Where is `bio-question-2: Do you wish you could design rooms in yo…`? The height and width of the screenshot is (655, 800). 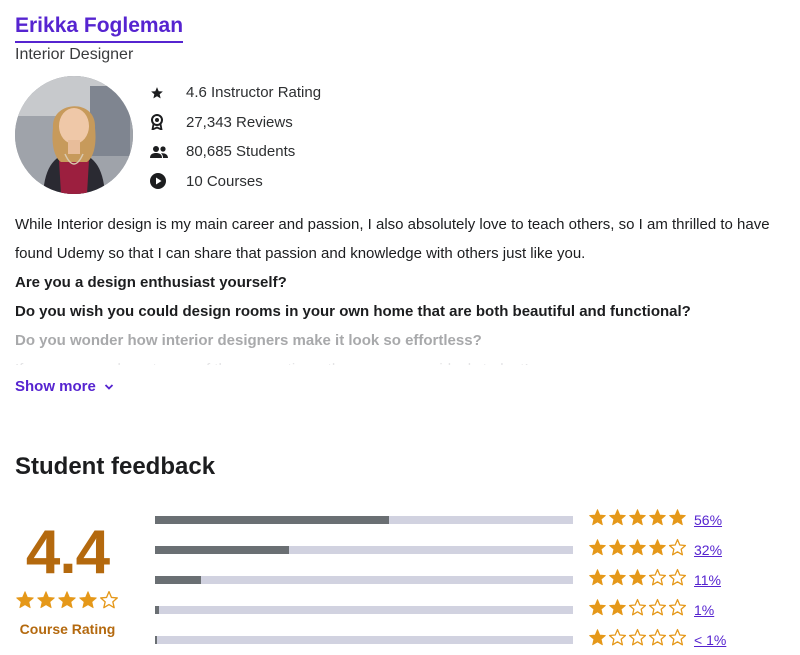 bio-question-2: Do you wish you could design rooms in yo… is located at coordinates (353, 311).